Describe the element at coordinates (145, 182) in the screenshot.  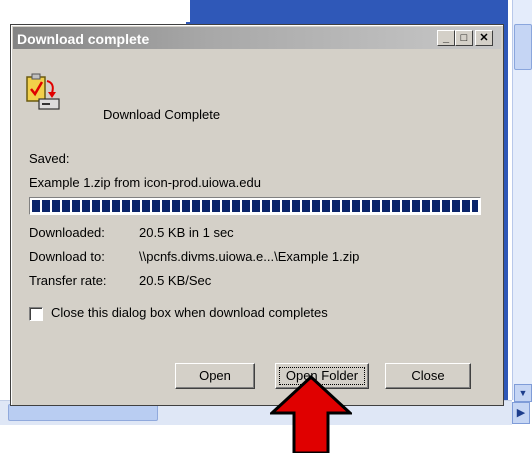
I see `saved-value: Example 1.zip from icon-prod.uiowa.edu` at that location.